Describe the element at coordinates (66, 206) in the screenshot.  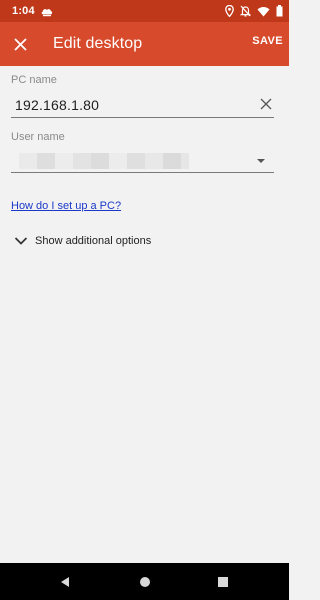
I see `help-link: How do I set up a PC?` at that location.